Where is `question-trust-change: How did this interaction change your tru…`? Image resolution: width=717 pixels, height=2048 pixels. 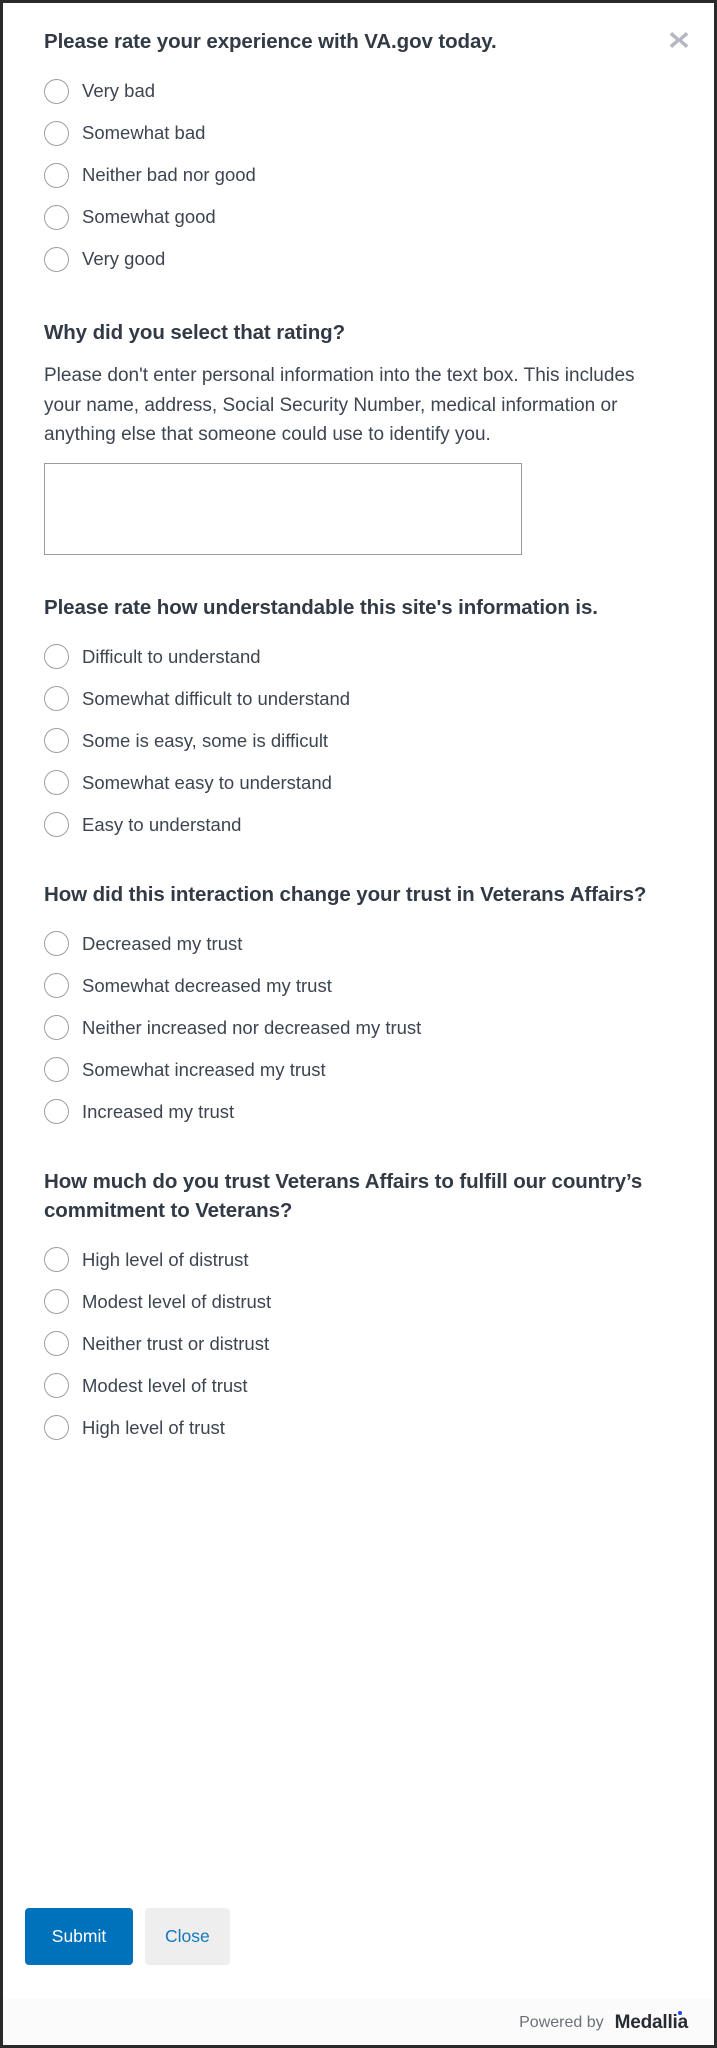 question-trust-change: How did this interaction change your tru… is located at coordinates (367, 1006).